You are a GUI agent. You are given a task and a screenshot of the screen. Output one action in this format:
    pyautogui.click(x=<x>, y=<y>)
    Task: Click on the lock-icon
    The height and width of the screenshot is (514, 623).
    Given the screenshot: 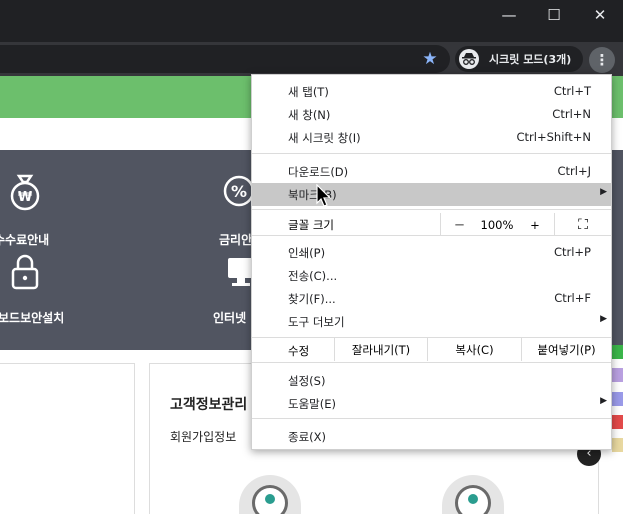 What is the action you would take?
    pyautogui.click(x=25, y=274)
    